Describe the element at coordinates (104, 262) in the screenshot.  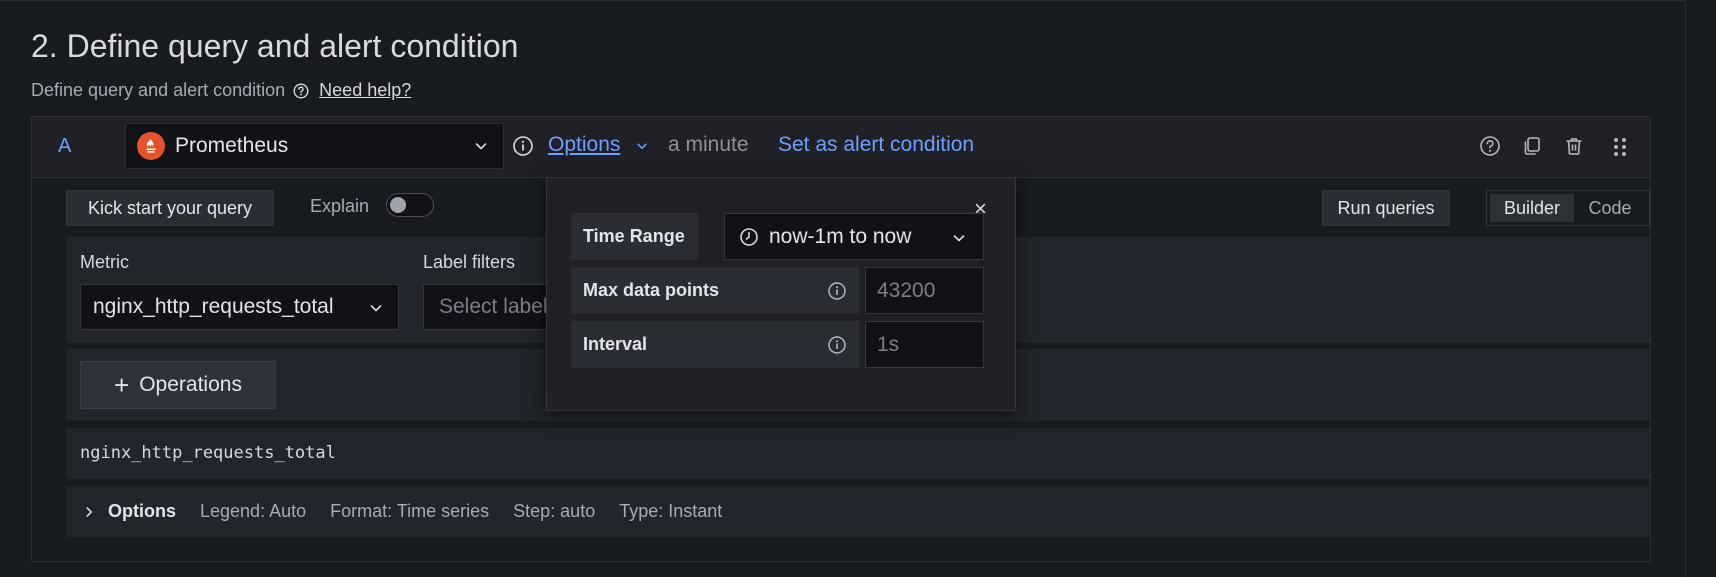
I see `metric-label: Metric` at that location.